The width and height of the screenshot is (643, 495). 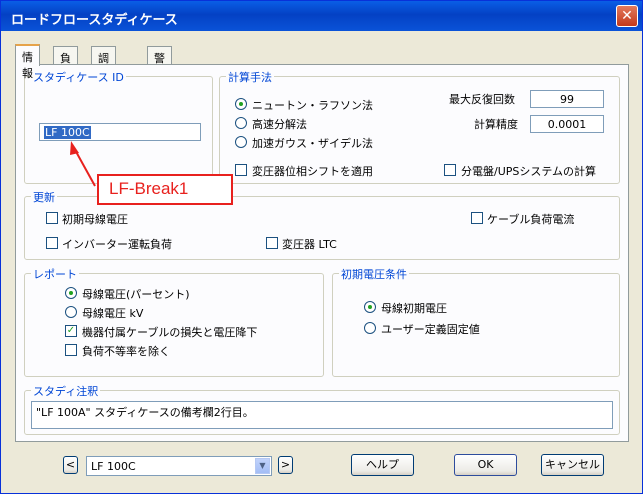 What do you see at coordinates (374, 274) in the screenshot?
I see `initial-voltage-legend: 初期電圧条件` at bounding box center [374, 274].